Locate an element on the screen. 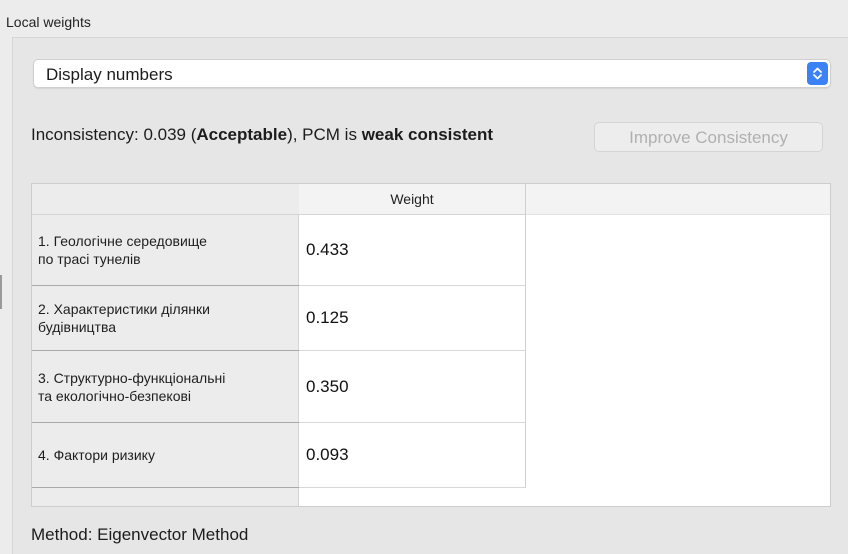 The height and width of the screenshot is (554, 848). weight-cell: 0.093 is located at coordinates (412, 455).